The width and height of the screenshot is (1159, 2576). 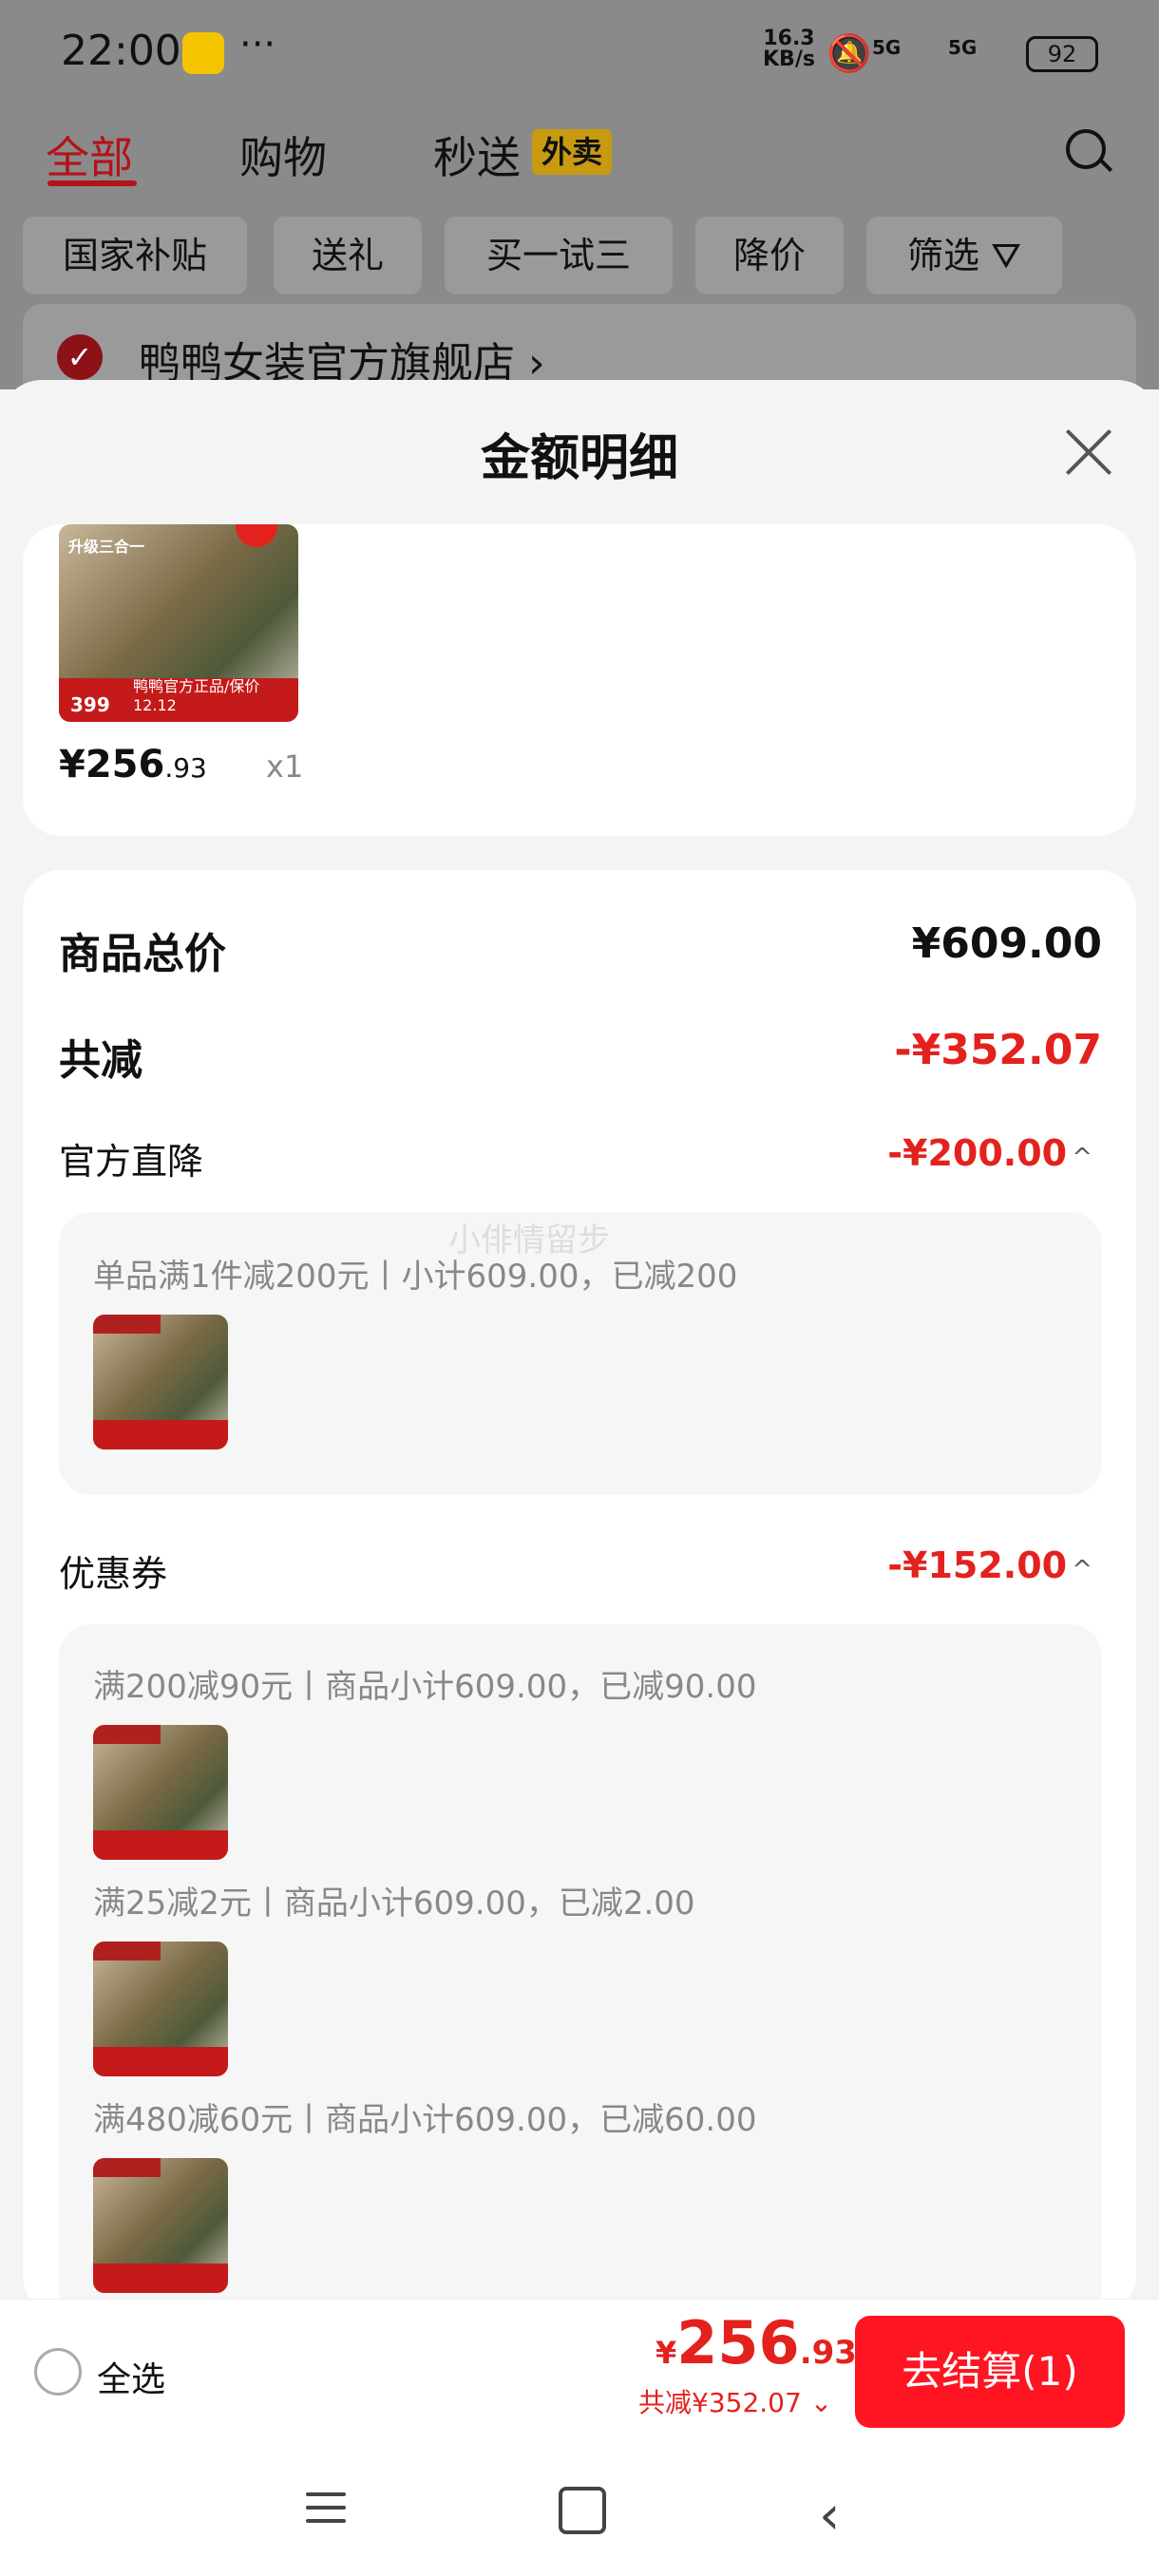 What do you see at coordinates (789, 49) in the screenshot?
I see `net-speed: 16.3 KB/s` at bounding box center [789, 49].